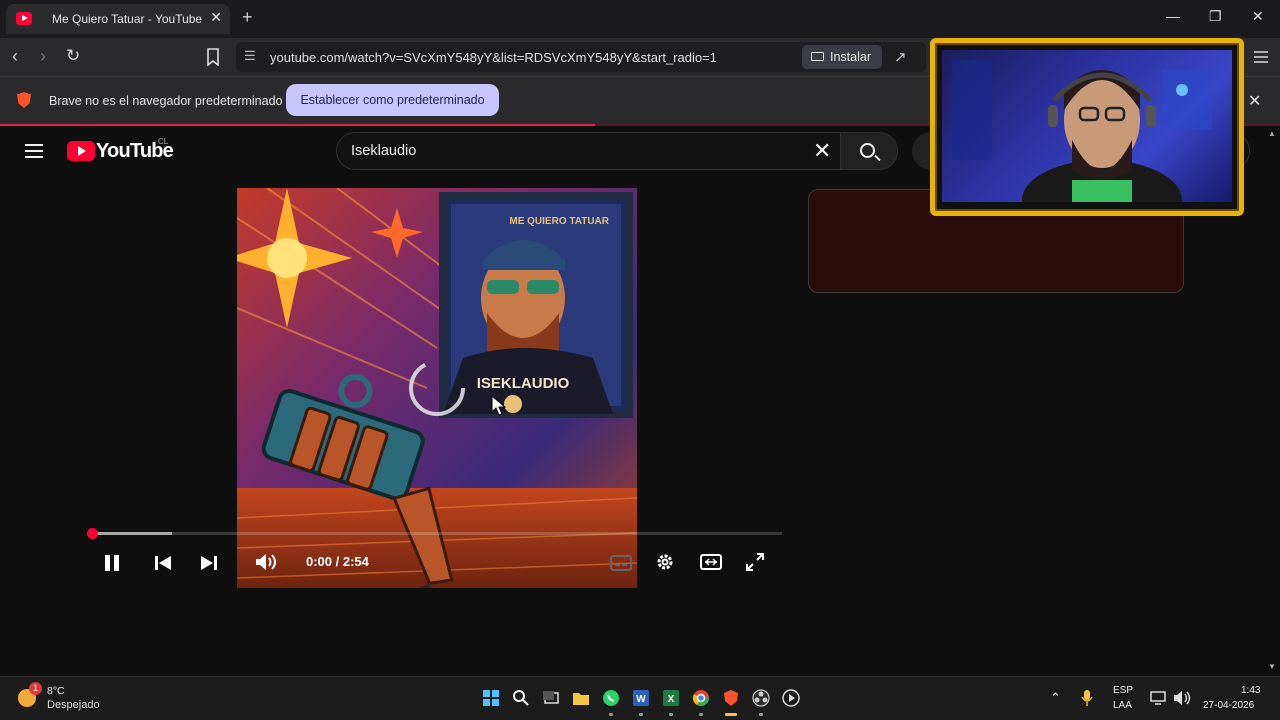 The image size is (1280, 720). I want to click on seek-handle, so click(92, 533).